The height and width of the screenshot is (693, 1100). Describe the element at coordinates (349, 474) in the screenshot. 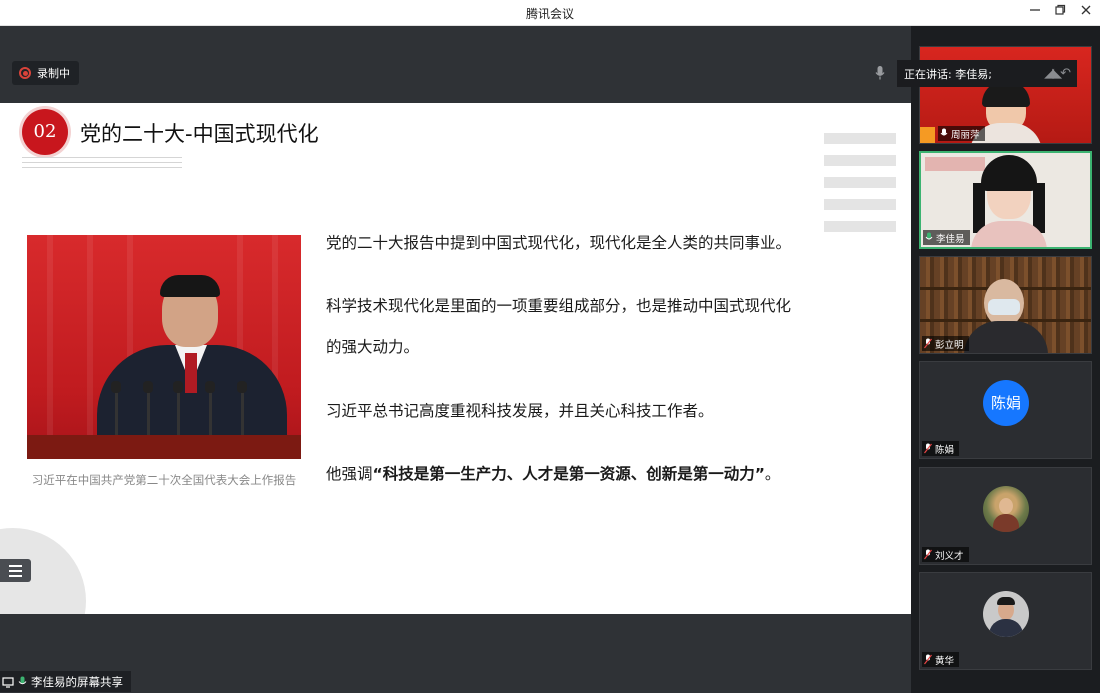

I see `emphasis-prefix: 他强调` at that location.